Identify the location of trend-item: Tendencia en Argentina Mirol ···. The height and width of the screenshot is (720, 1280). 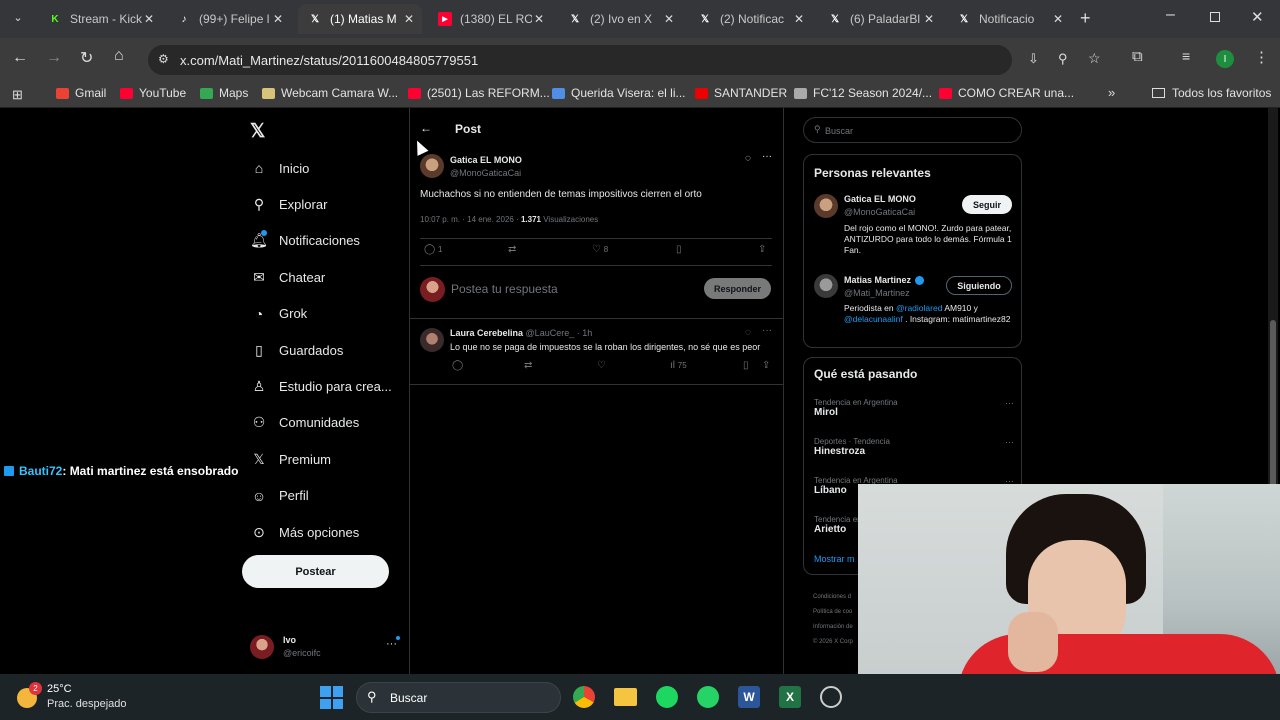
(914, 408).